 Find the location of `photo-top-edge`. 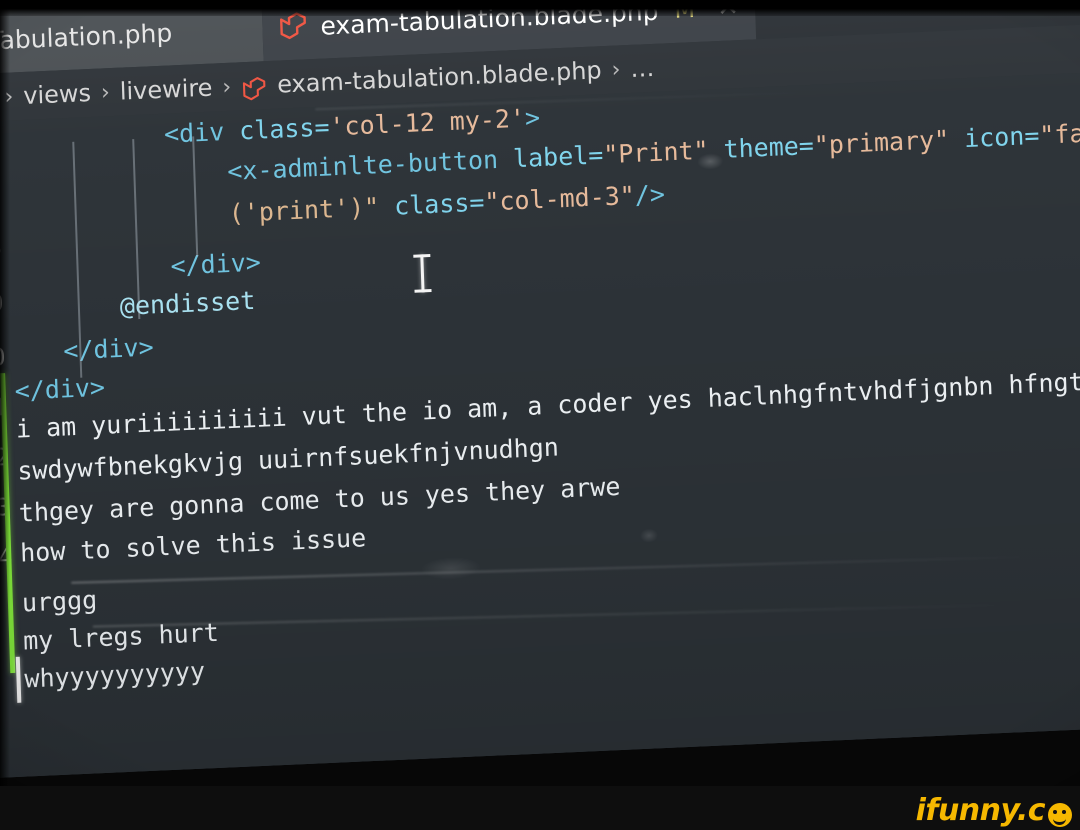

photo-top-edge is located at coordinates (540, 8).